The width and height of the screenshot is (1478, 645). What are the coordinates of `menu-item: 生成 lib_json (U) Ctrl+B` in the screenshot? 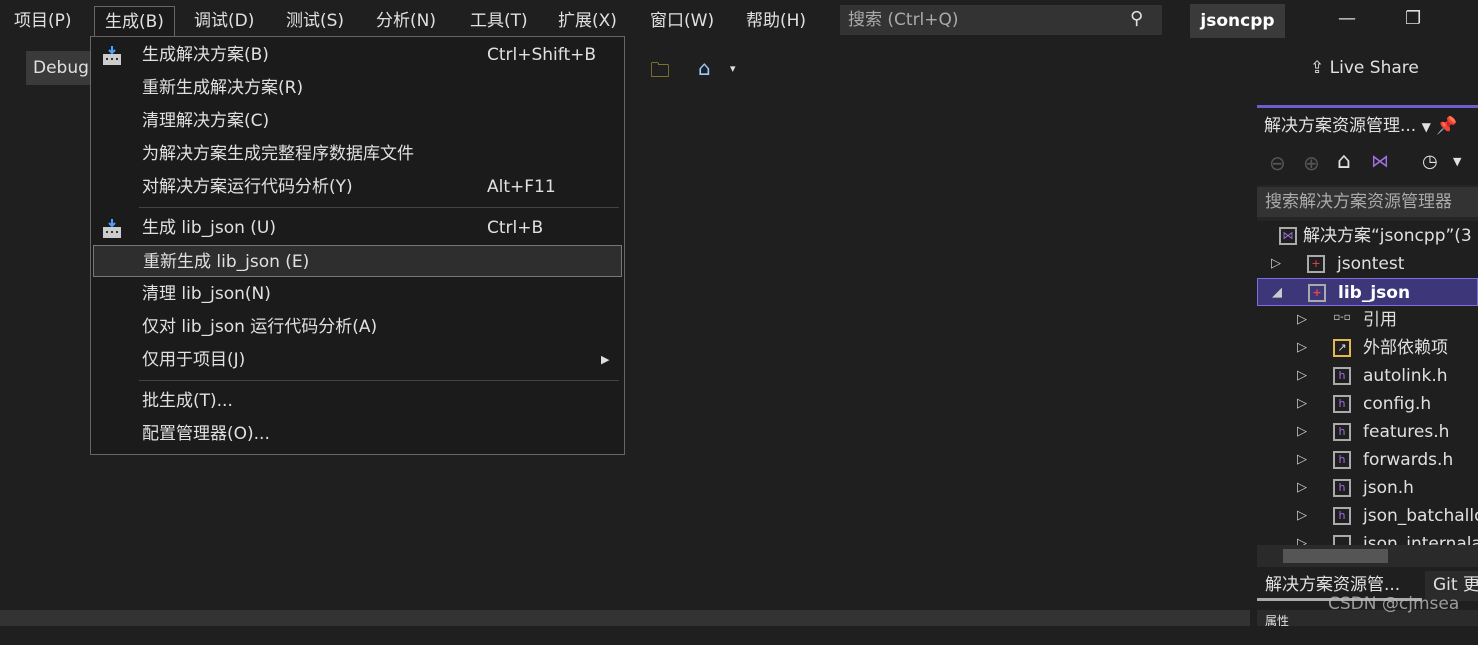 It's located at (357, 228).